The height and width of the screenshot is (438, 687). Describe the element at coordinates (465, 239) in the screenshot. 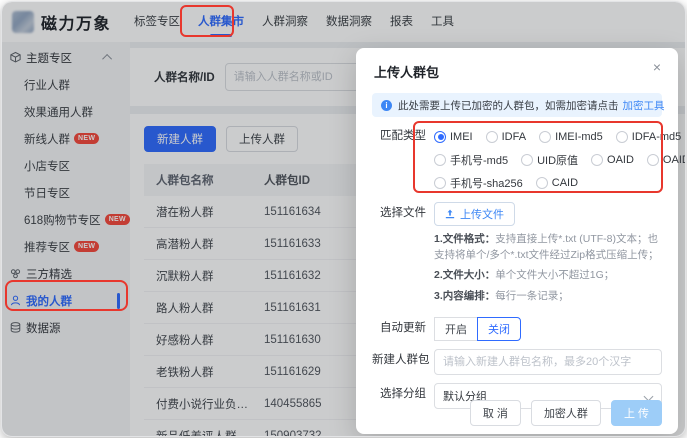

I see `file-note-head: 1.文件格式：` at that location.